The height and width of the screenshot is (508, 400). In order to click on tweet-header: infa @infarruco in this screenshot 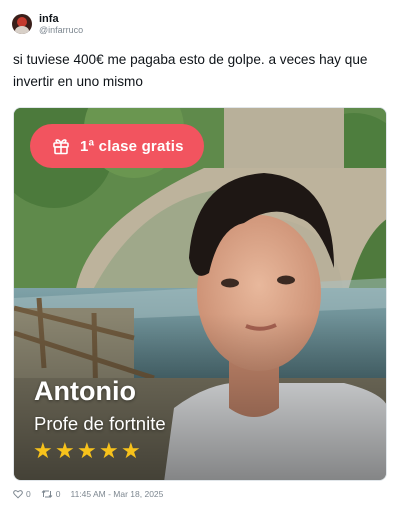, I will do `click(47, 24)`.